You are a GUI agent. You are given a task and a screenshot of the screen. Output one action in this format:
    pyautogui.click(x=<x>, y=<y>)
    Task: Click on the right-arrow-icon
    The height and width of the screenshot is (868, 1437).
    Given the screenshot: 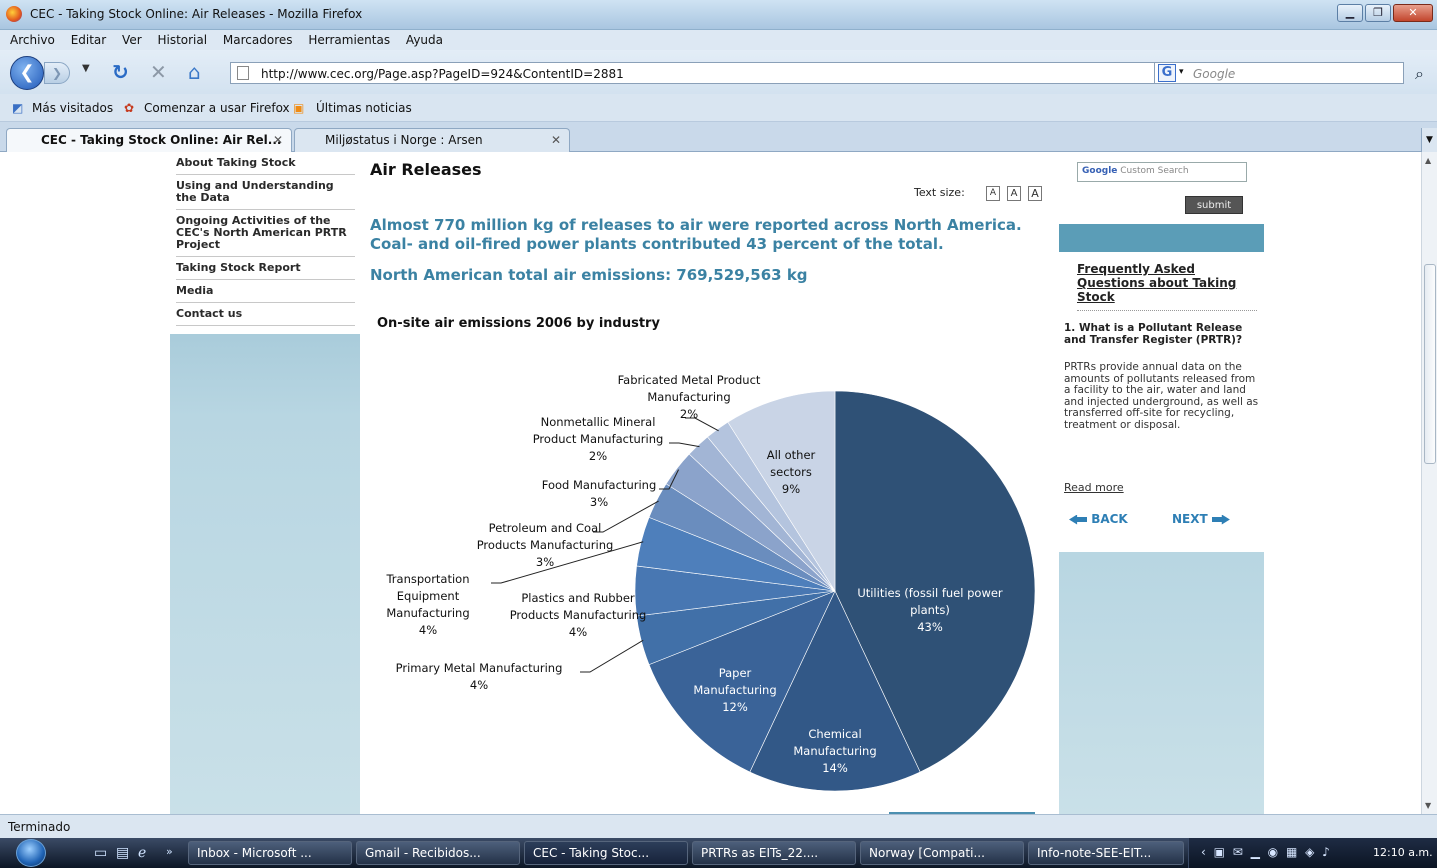 What is the action you would take?
    pyautogui.click(x=1220, y=519)
    